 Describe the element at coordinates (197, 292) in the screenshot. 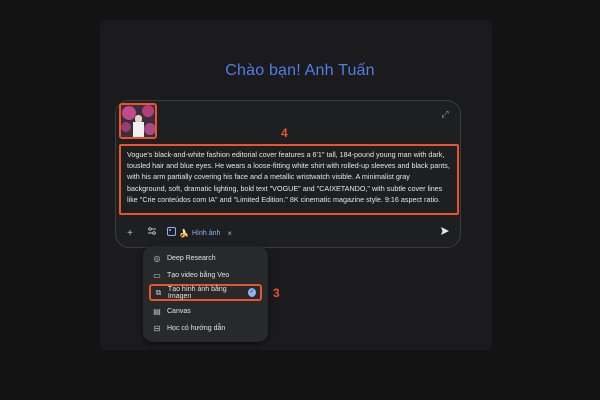

I see `menu-item-label: Tạo hình ảnh bằng Imagen` at that location.